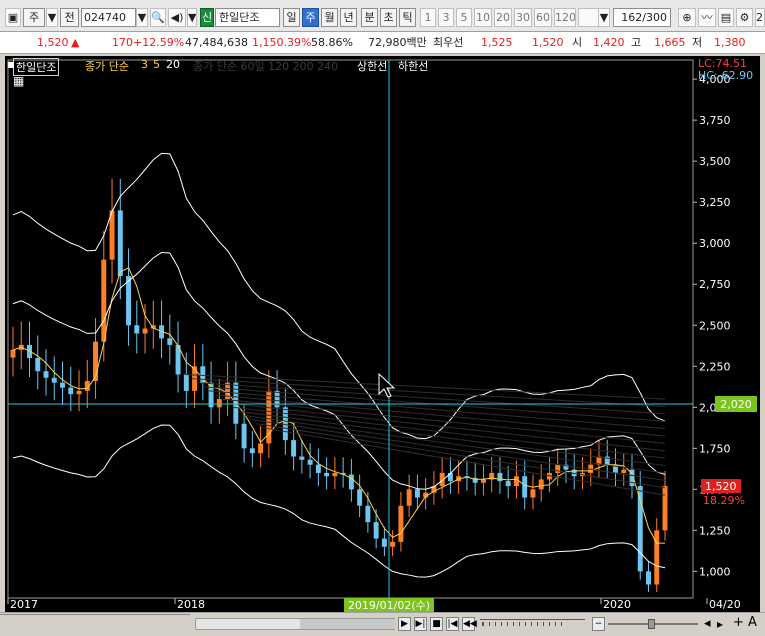 The image size is (765, 636). Describe the element at coordinates (715, 366) in the screenshot. I see `y-tick-label: 2,250` at that location.